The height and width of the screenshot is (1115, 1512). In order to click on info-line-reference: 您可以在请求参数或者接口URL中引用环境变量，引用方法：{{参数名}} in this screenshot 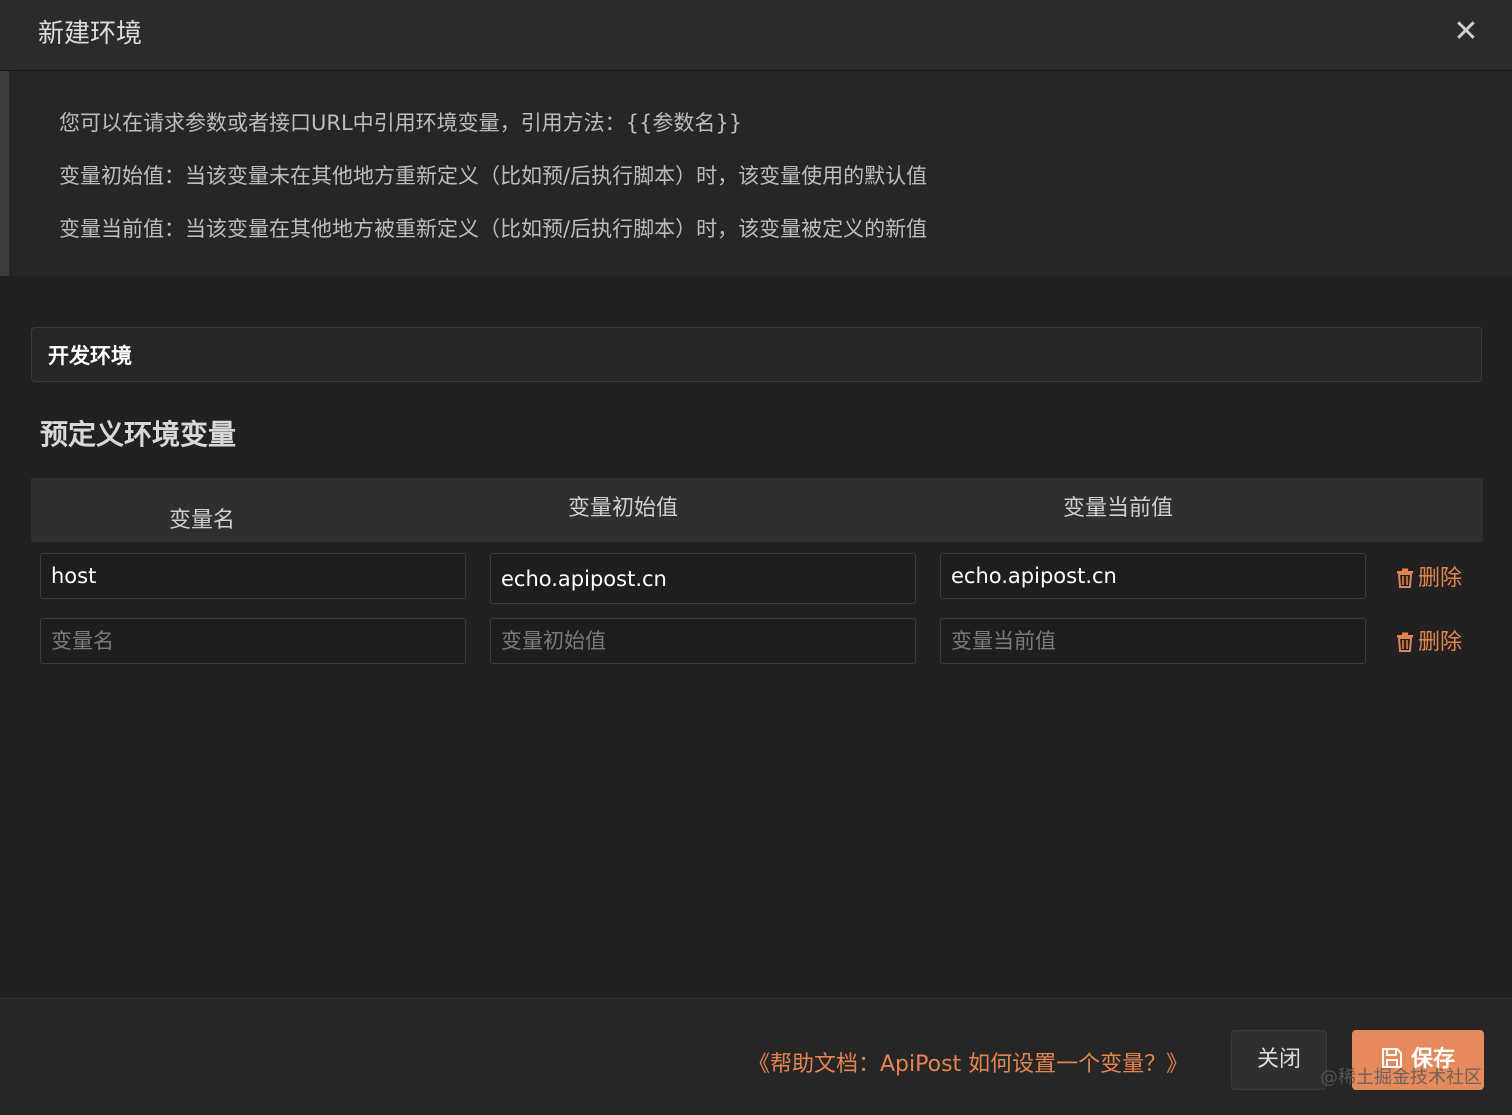, I will do `click(401, 123)`.